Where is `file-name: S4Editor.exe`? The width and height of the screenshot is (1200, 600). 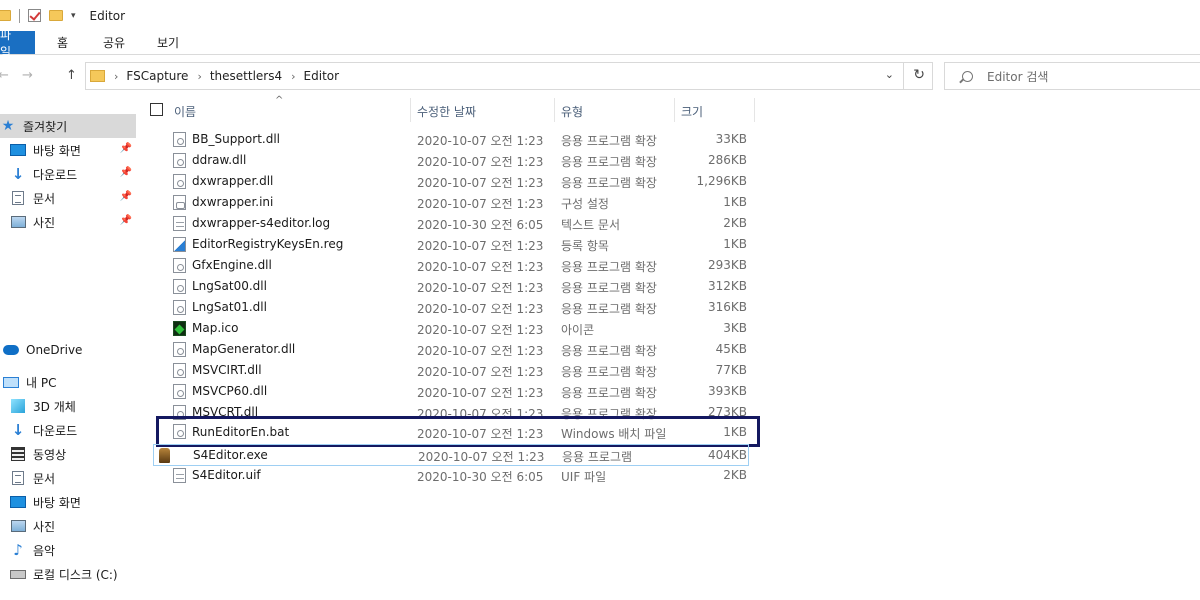
file-name: S4Editor.exe is located at coordinates (230, 455).